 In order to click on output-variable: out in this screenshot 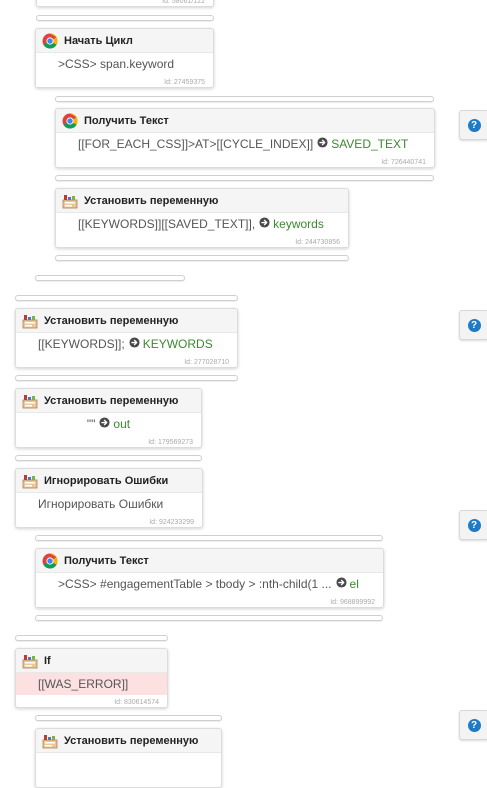, I will do `click(122, 424)`.